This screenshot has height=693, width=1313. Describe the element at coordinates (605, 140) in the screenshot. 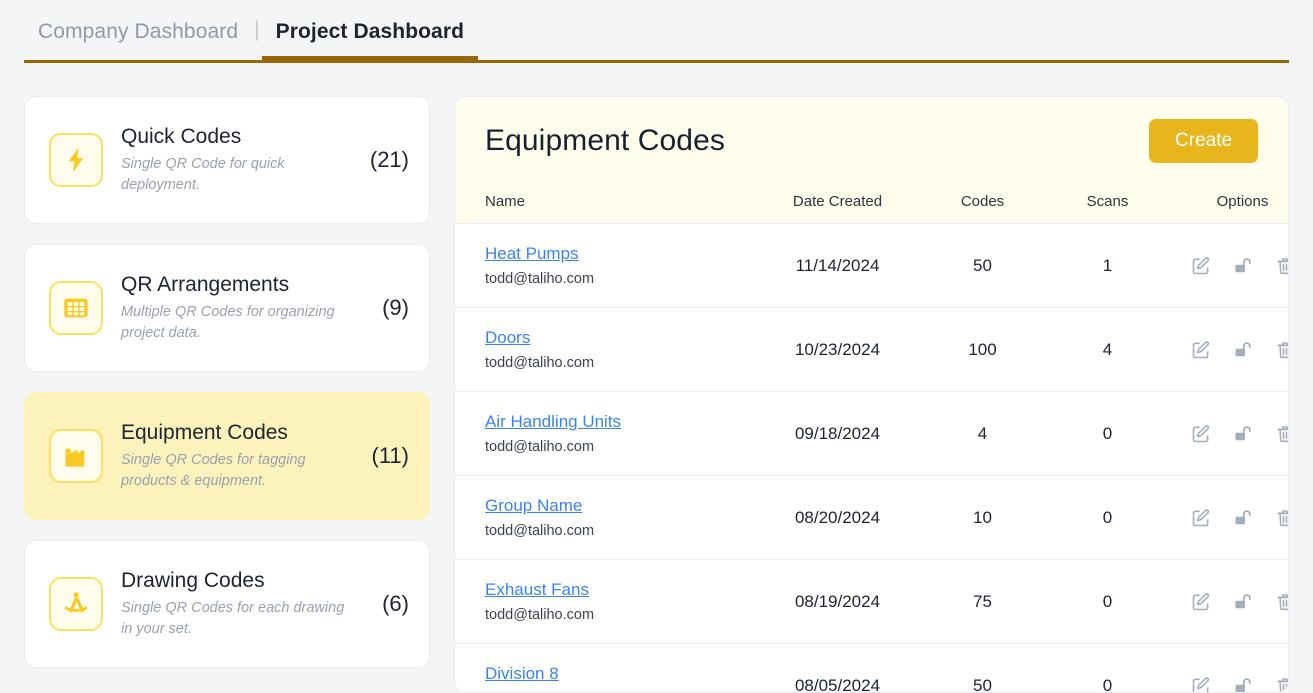

I see `page-title: Equipment Codes` at that location.